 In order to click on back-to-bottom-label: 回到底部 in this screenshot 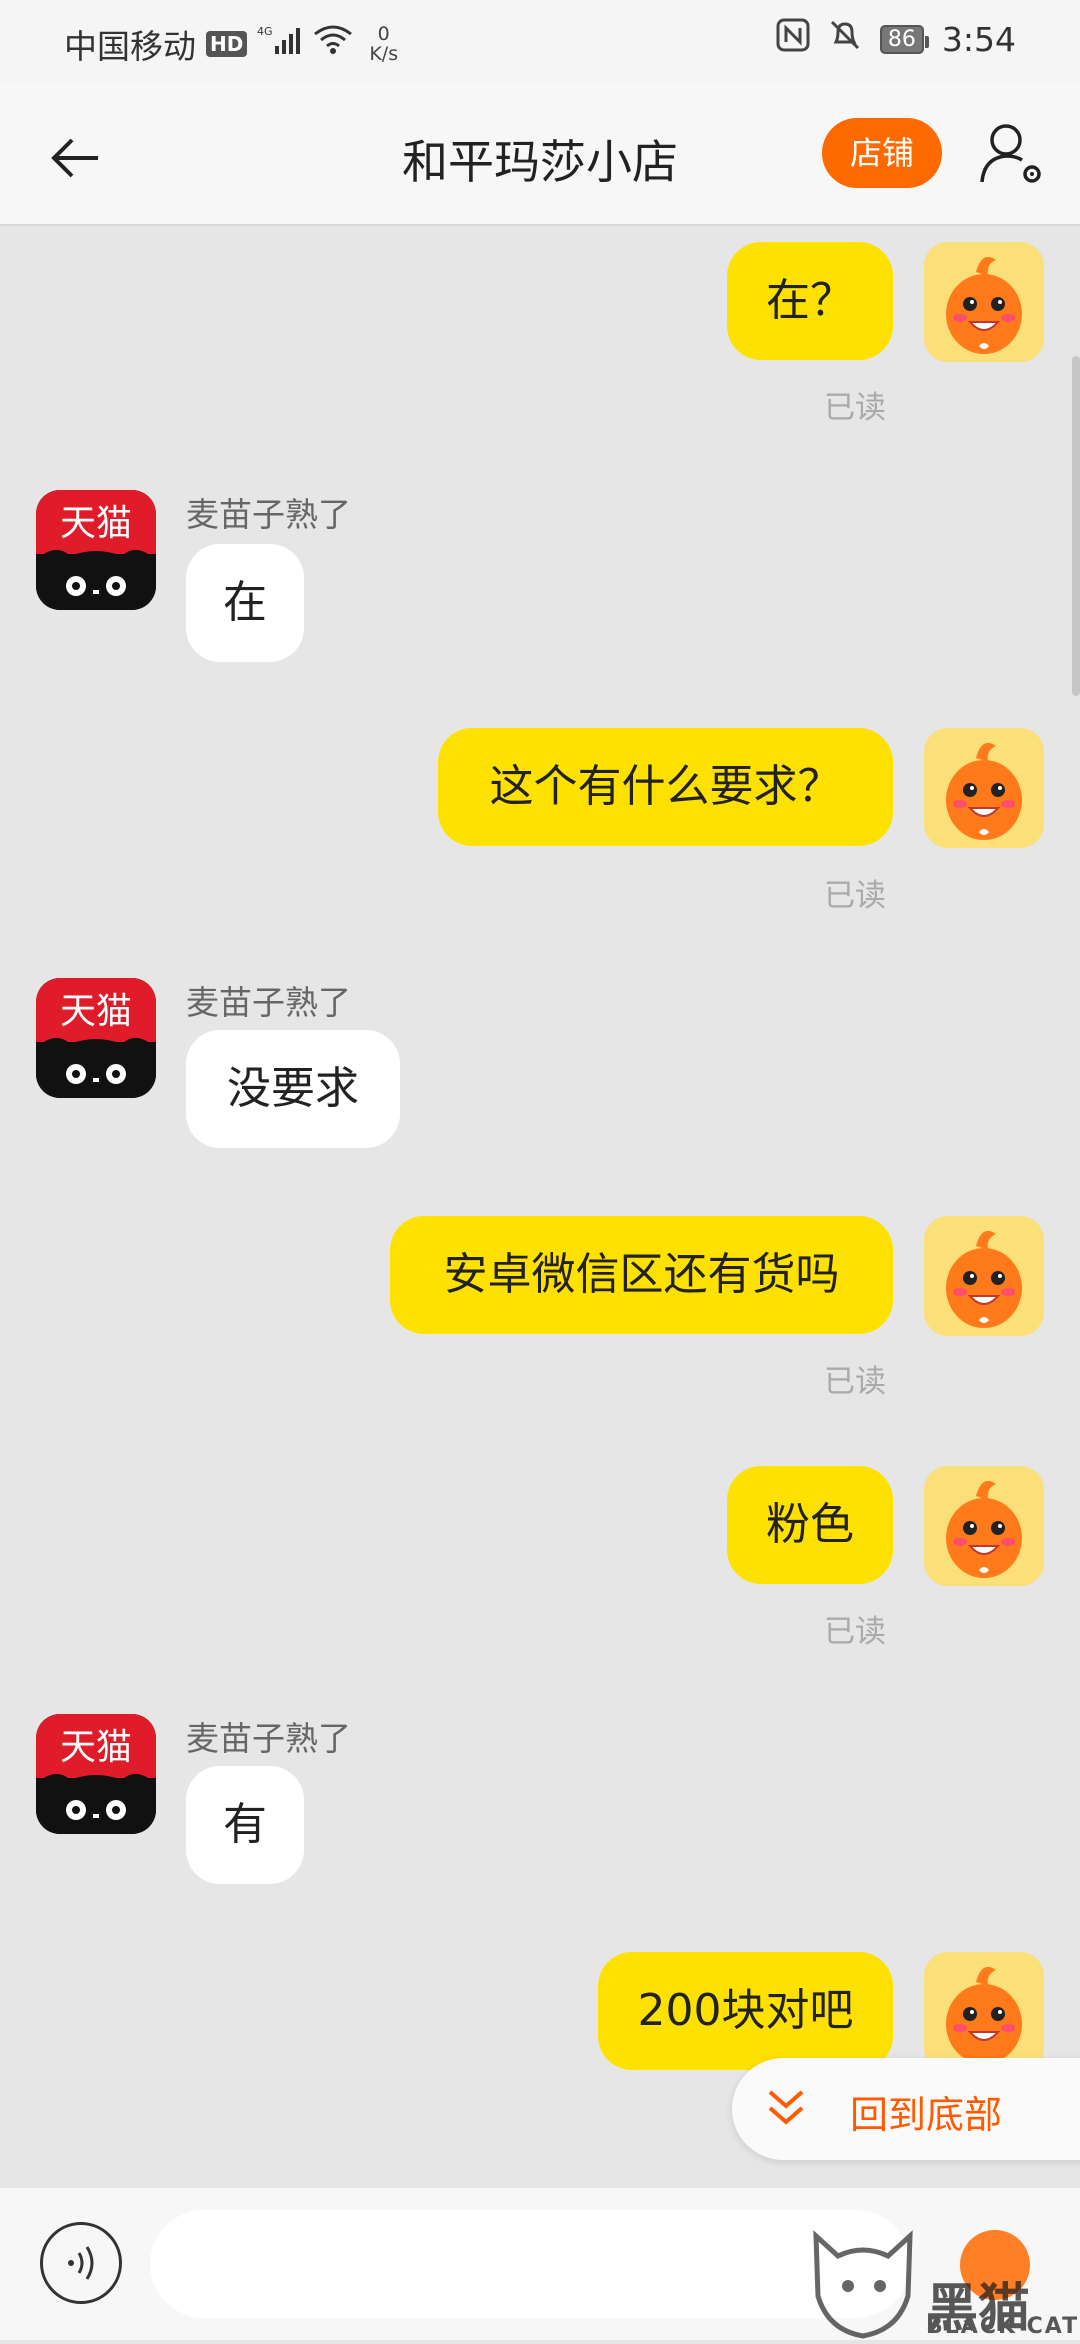, I will do `click(926, 2115)`.